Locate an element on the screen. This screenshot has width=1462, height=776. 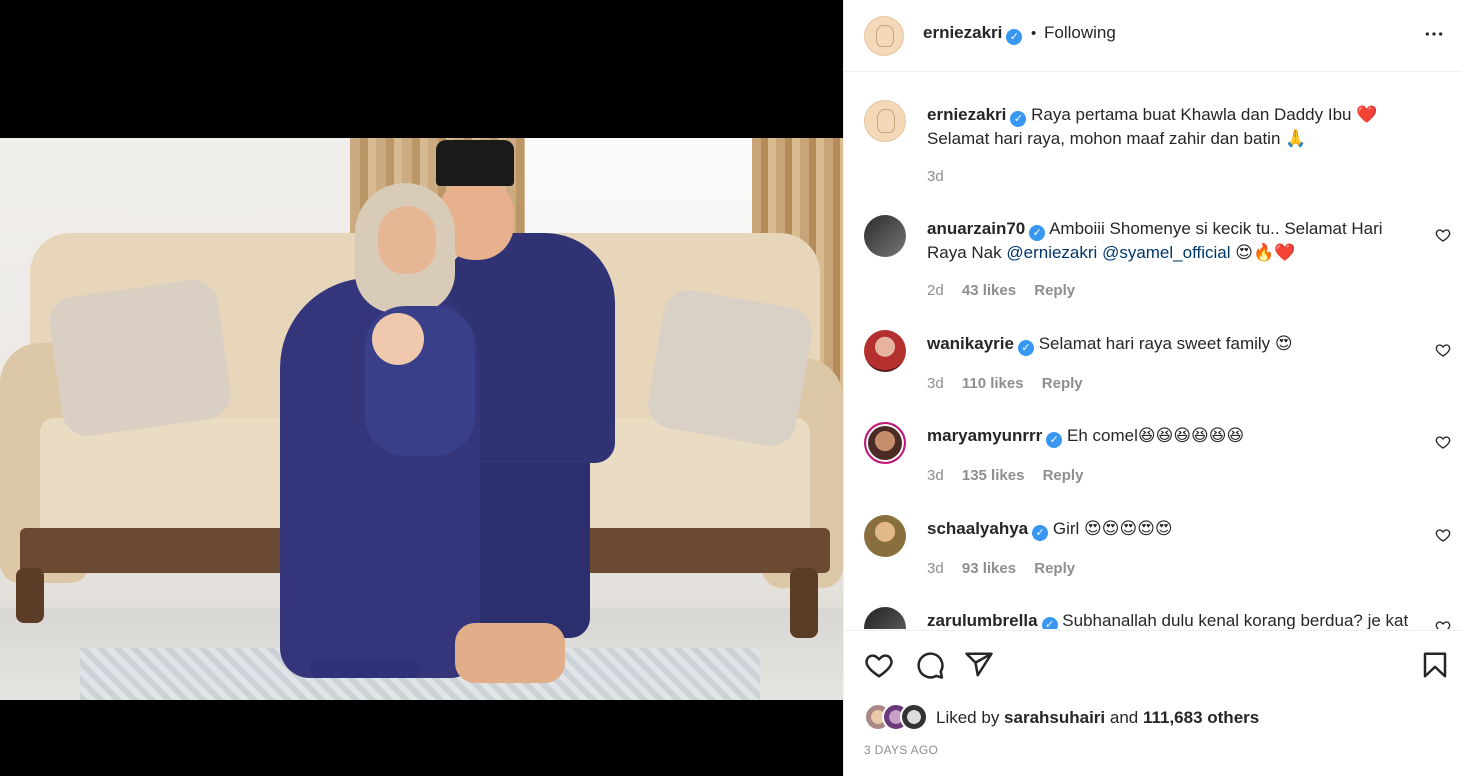
following-button: Following is located at coordinates (1080, 33).